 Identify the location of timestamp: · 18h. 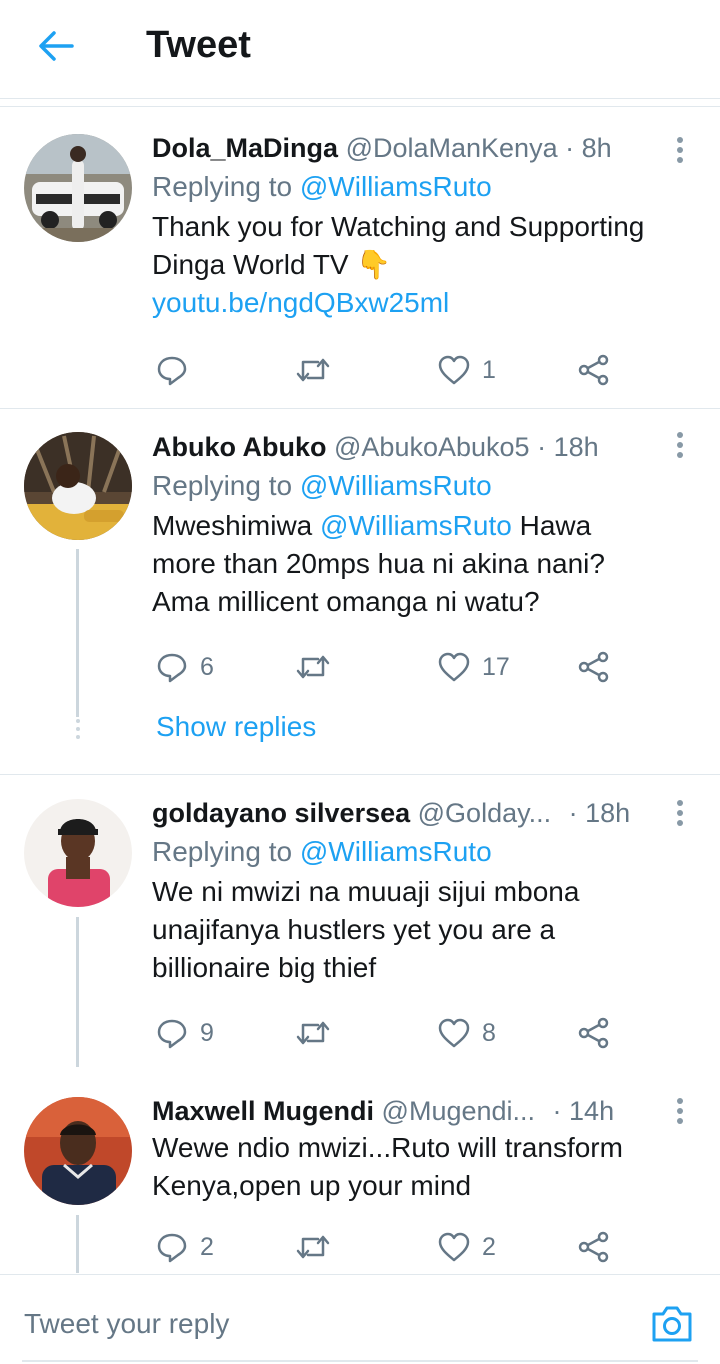
(568, 447).